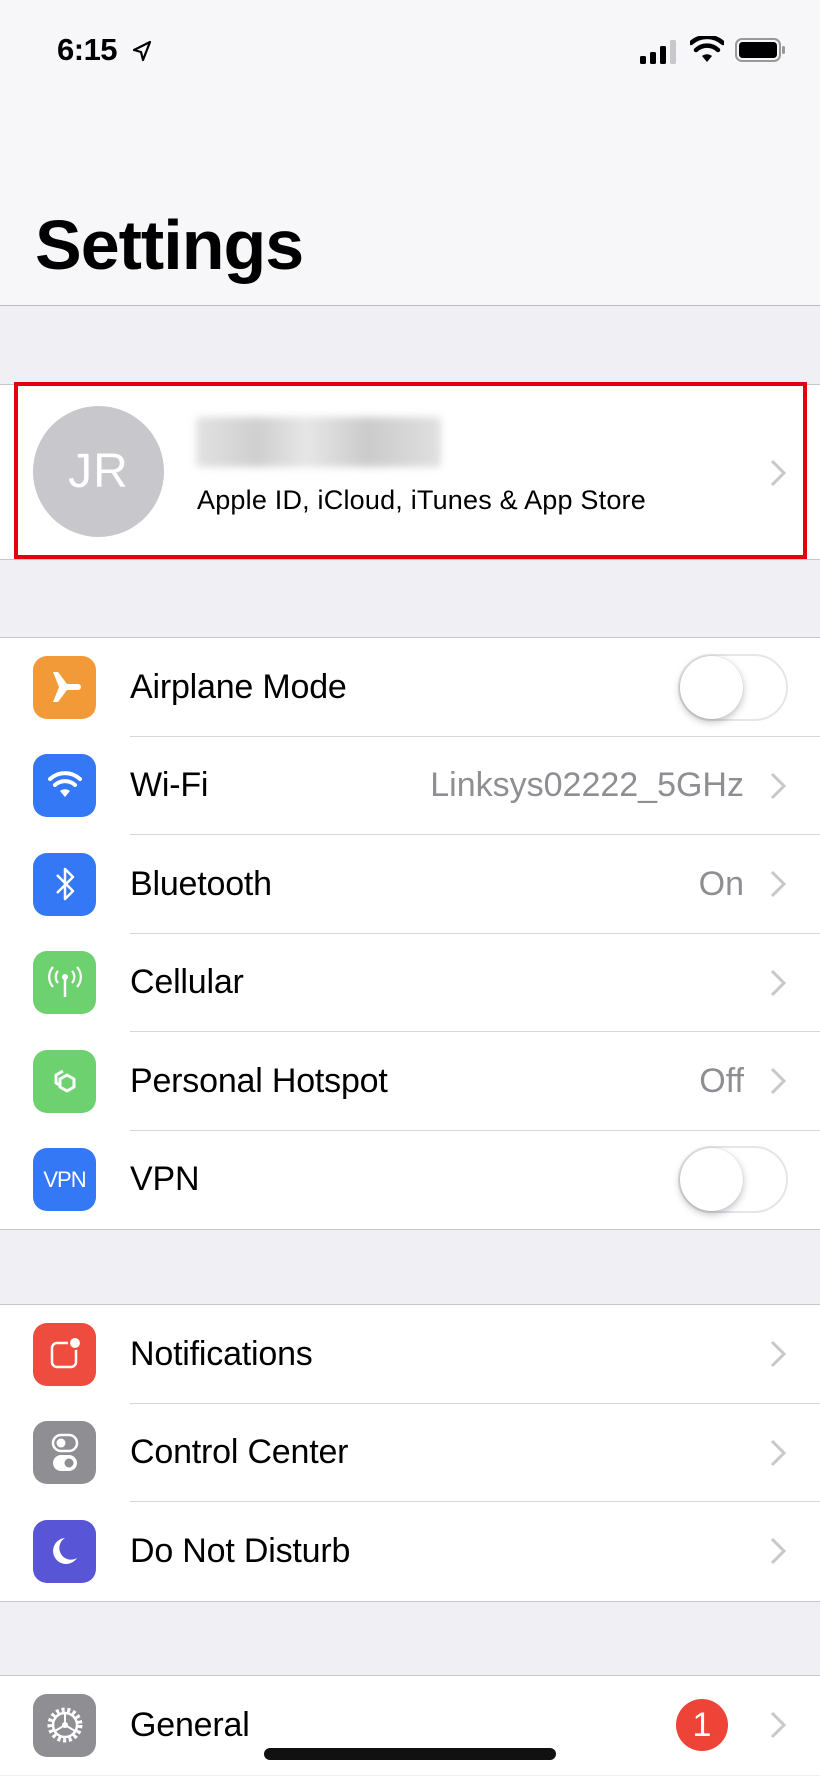  What do you see at coordinates (64, 1551) in the screenshot?
I see `moon-icon` at bounding box center [64, 1551].